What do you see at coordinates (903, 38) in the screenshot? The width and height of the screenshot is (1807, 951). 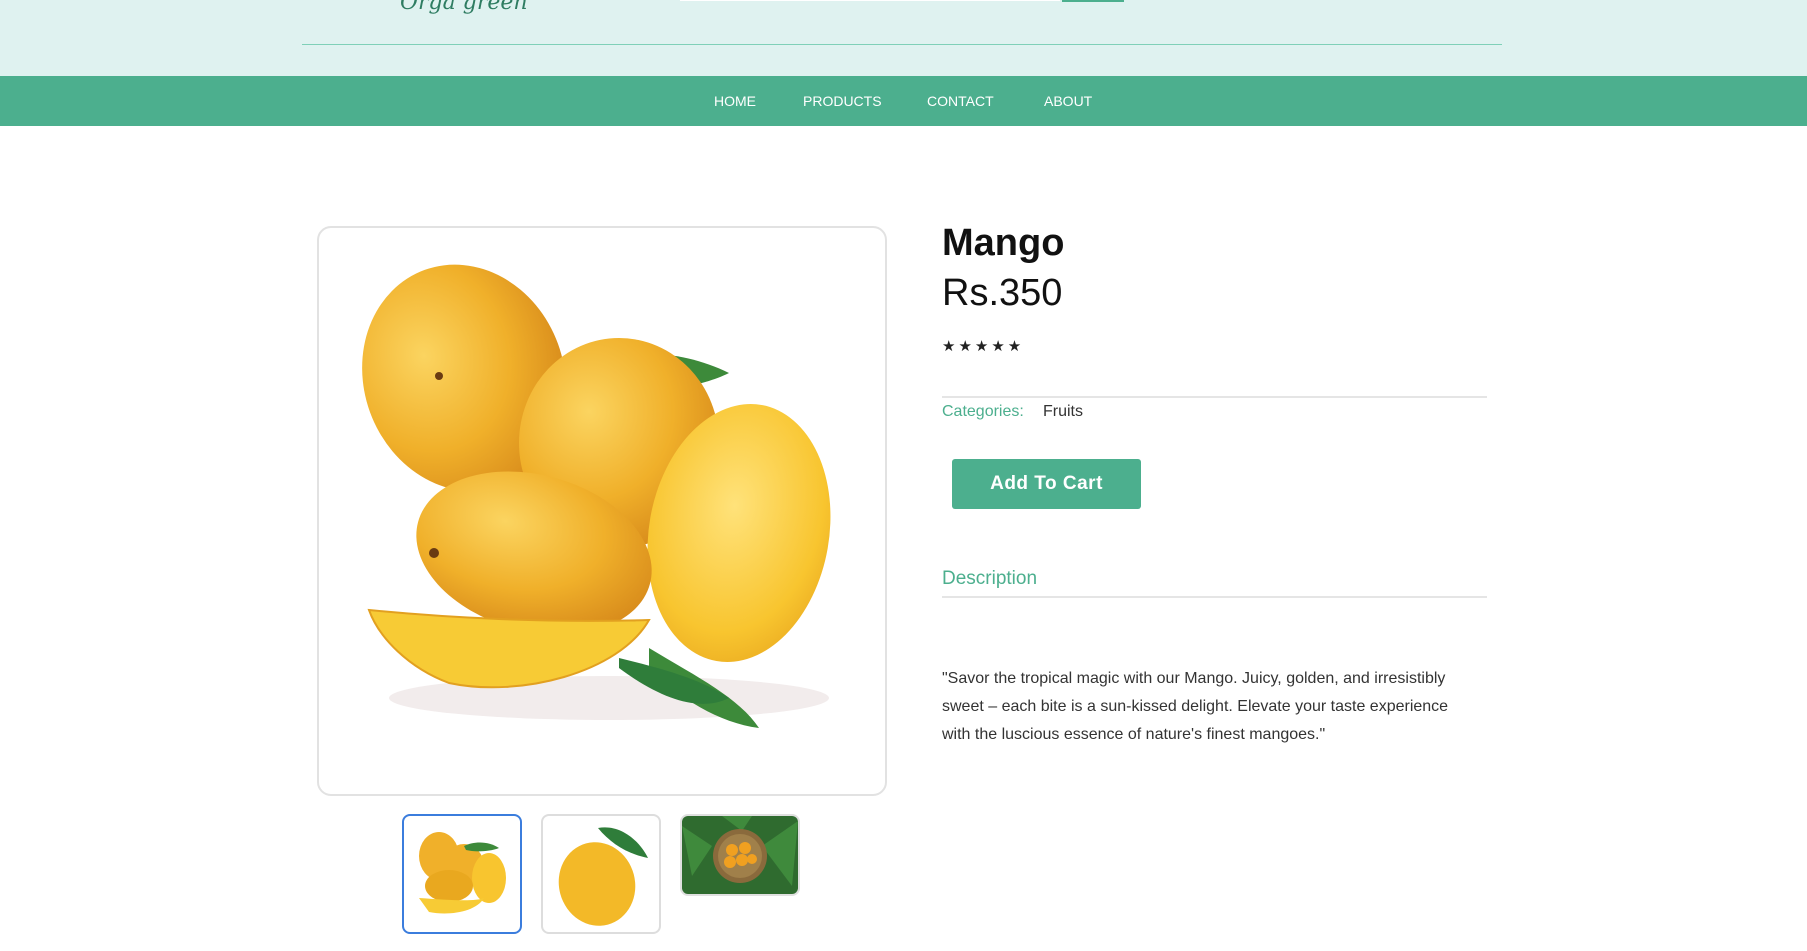 I see `top-header: Orga green` at bounding box center [903, 38].